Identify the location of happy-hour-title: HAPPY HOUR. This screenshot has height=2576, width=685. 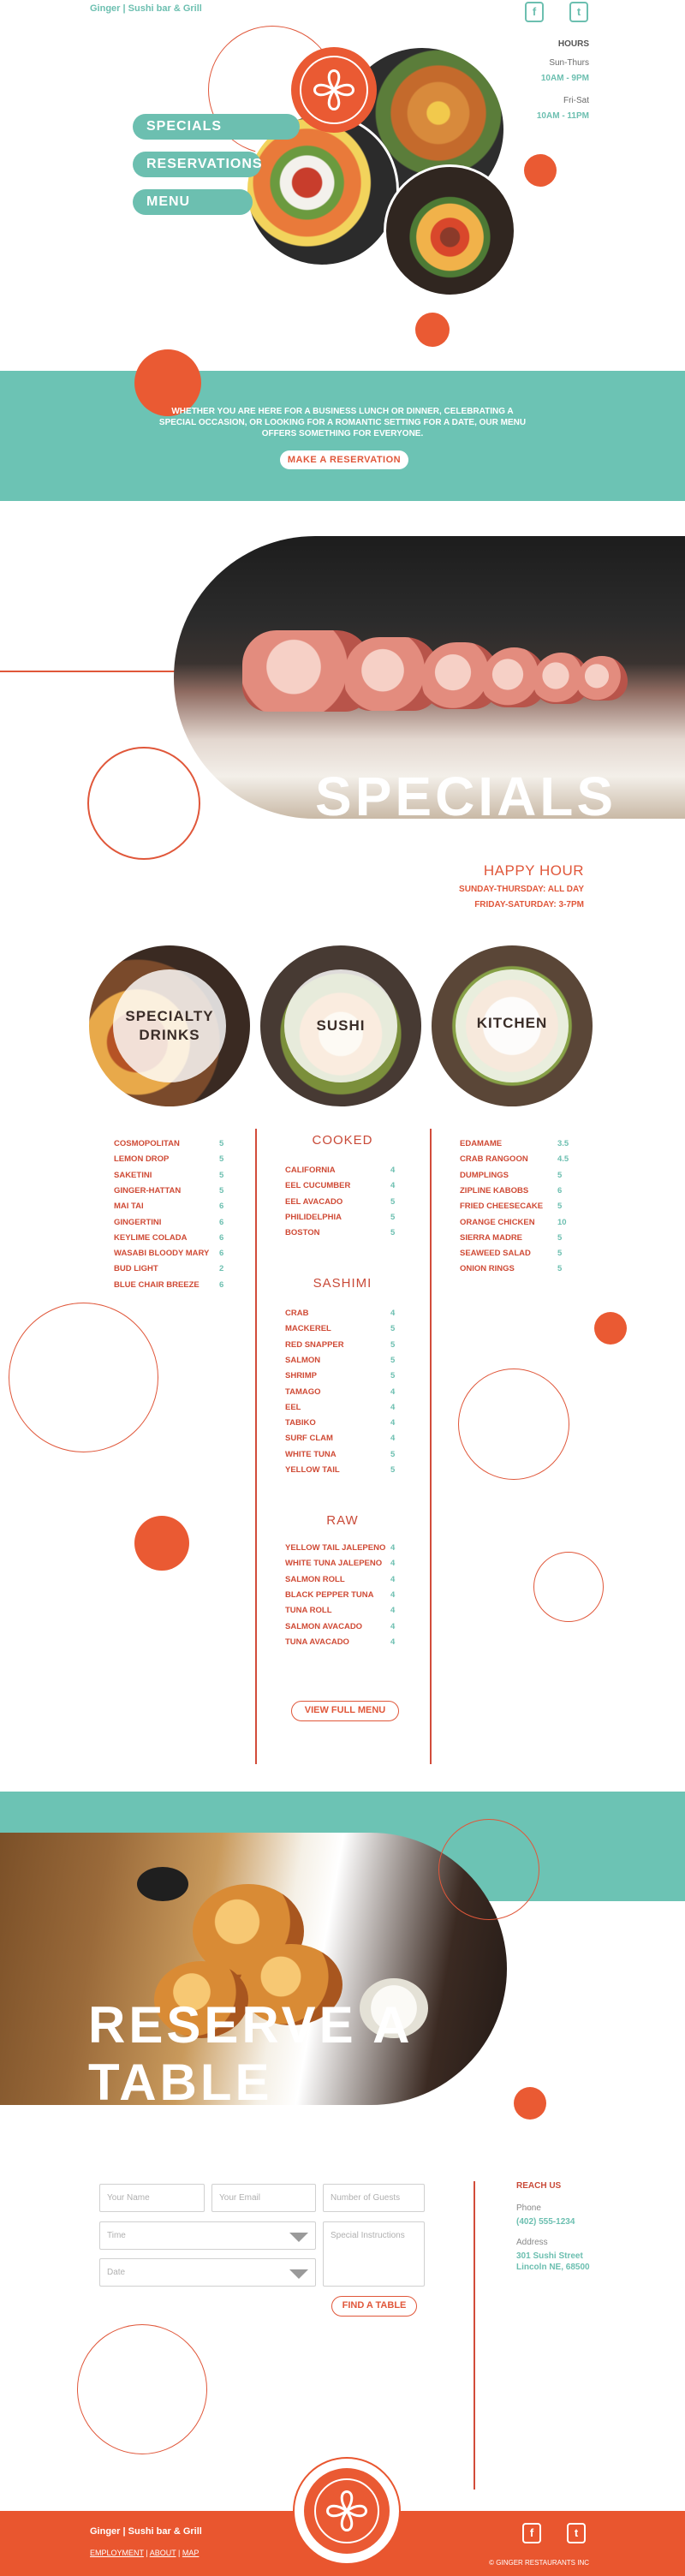
(533, 870).